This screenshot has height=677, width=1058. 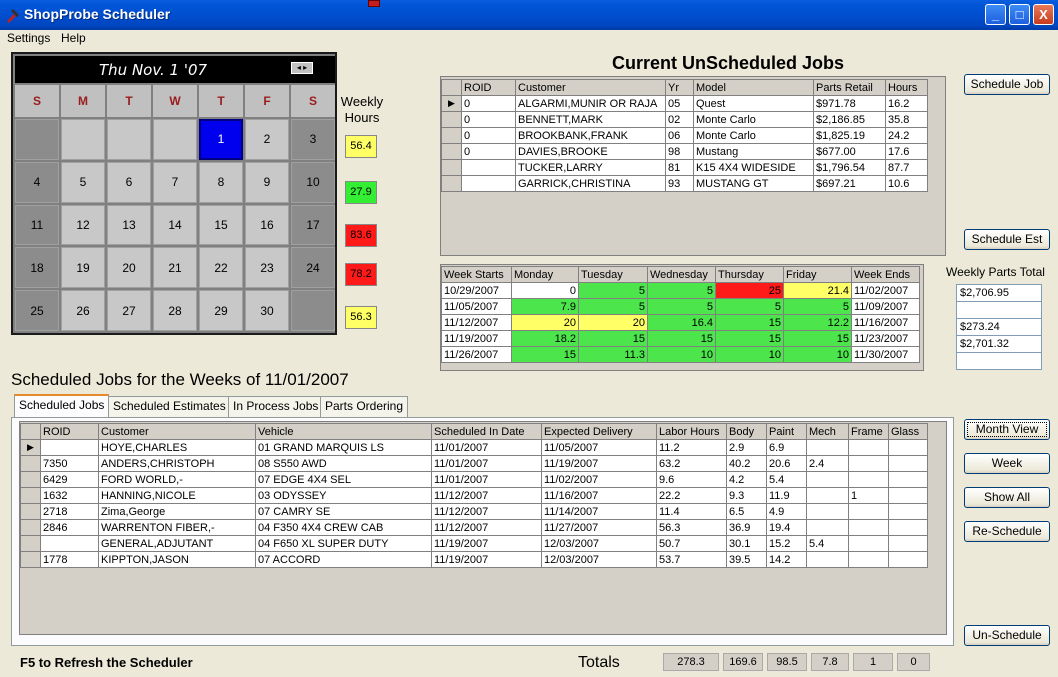 I want to click on unscheduled-column-header: Hours, so click(x=906, y=87).